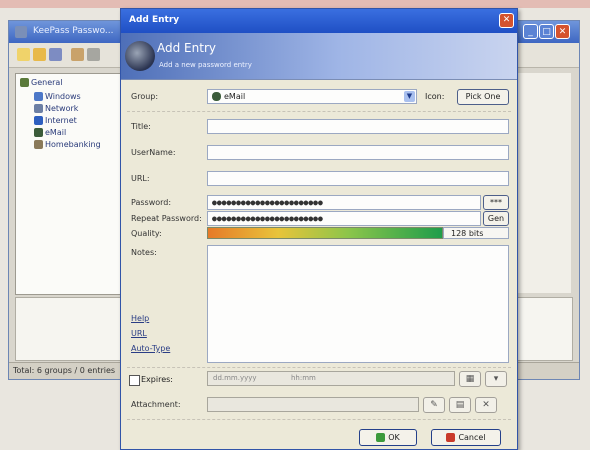 This screenshot has height=450, width=590. I want to click on notes-textarea, so click(358, 304).